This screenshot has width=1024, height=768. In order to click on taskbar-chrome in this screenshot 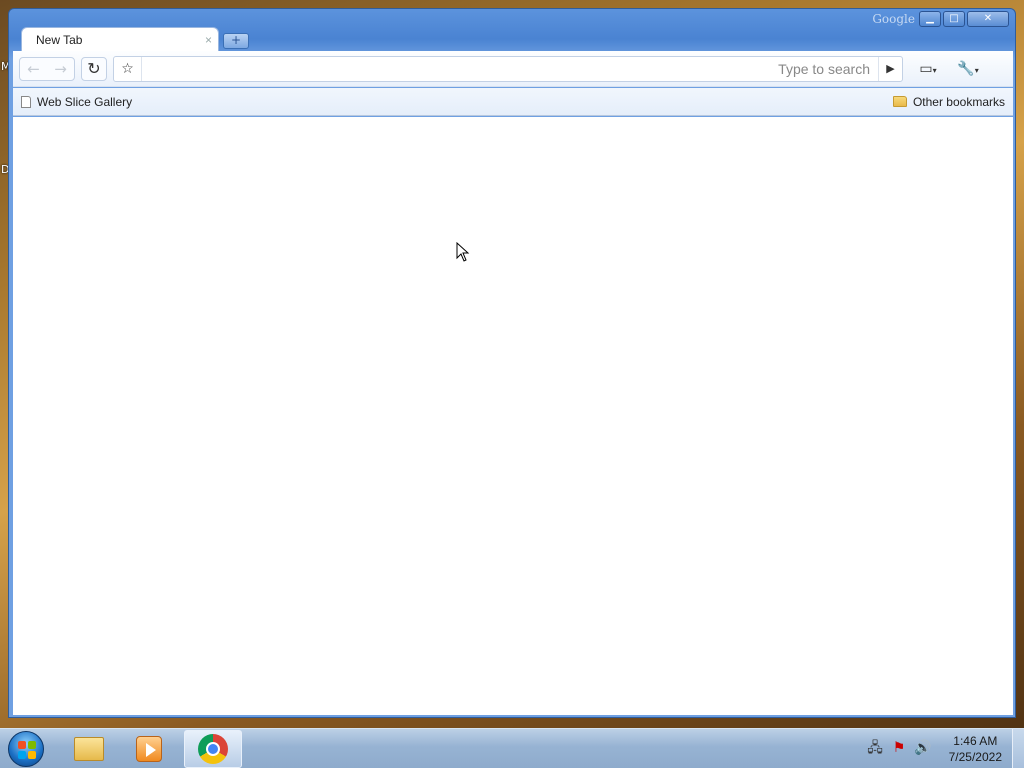, I will do `click(213, 749)`.